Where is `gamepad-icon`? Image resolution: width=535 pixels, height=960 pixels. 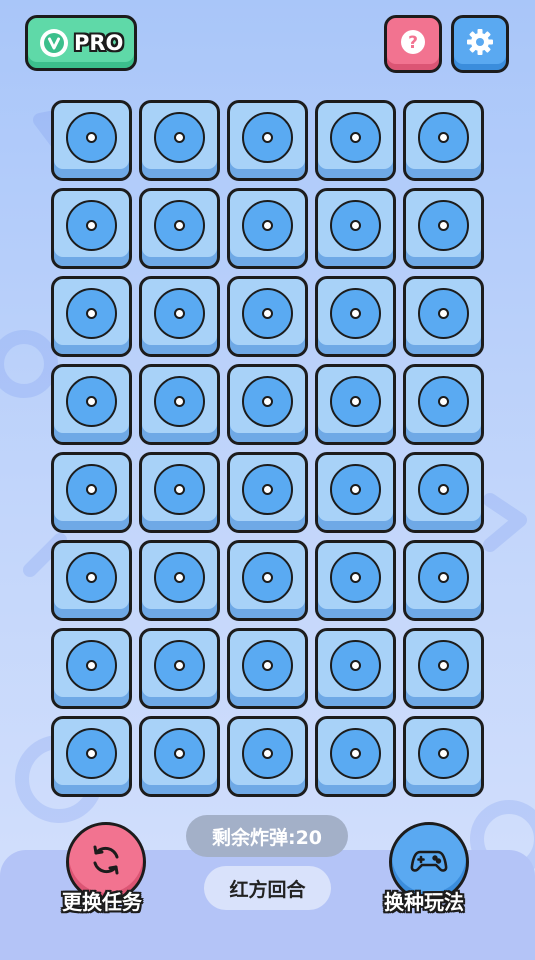 gamepad-icon is located at coordinates (429, 862).